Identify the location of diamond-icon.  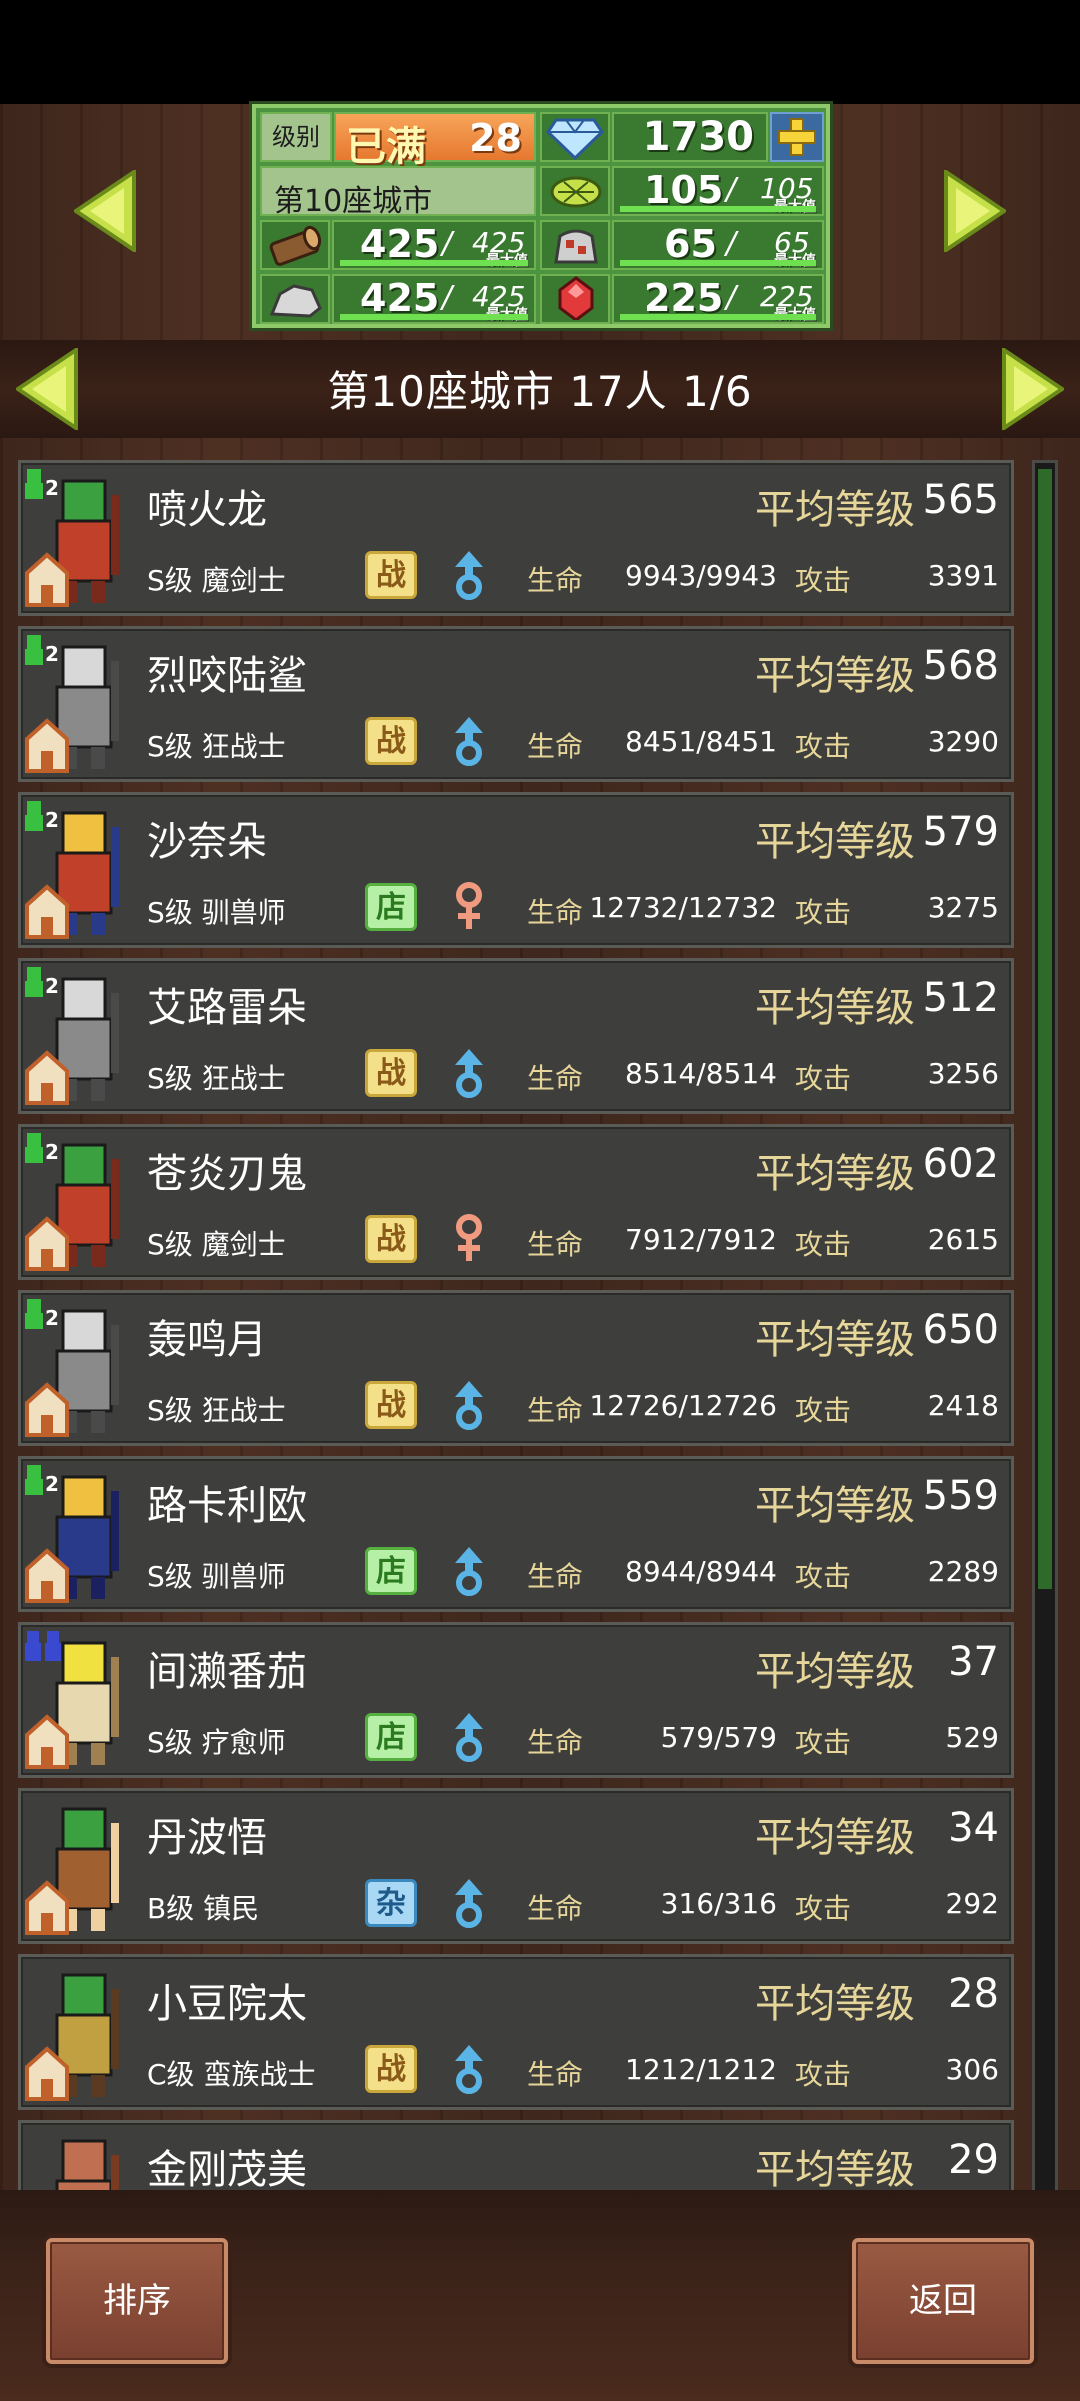
(575, 139).